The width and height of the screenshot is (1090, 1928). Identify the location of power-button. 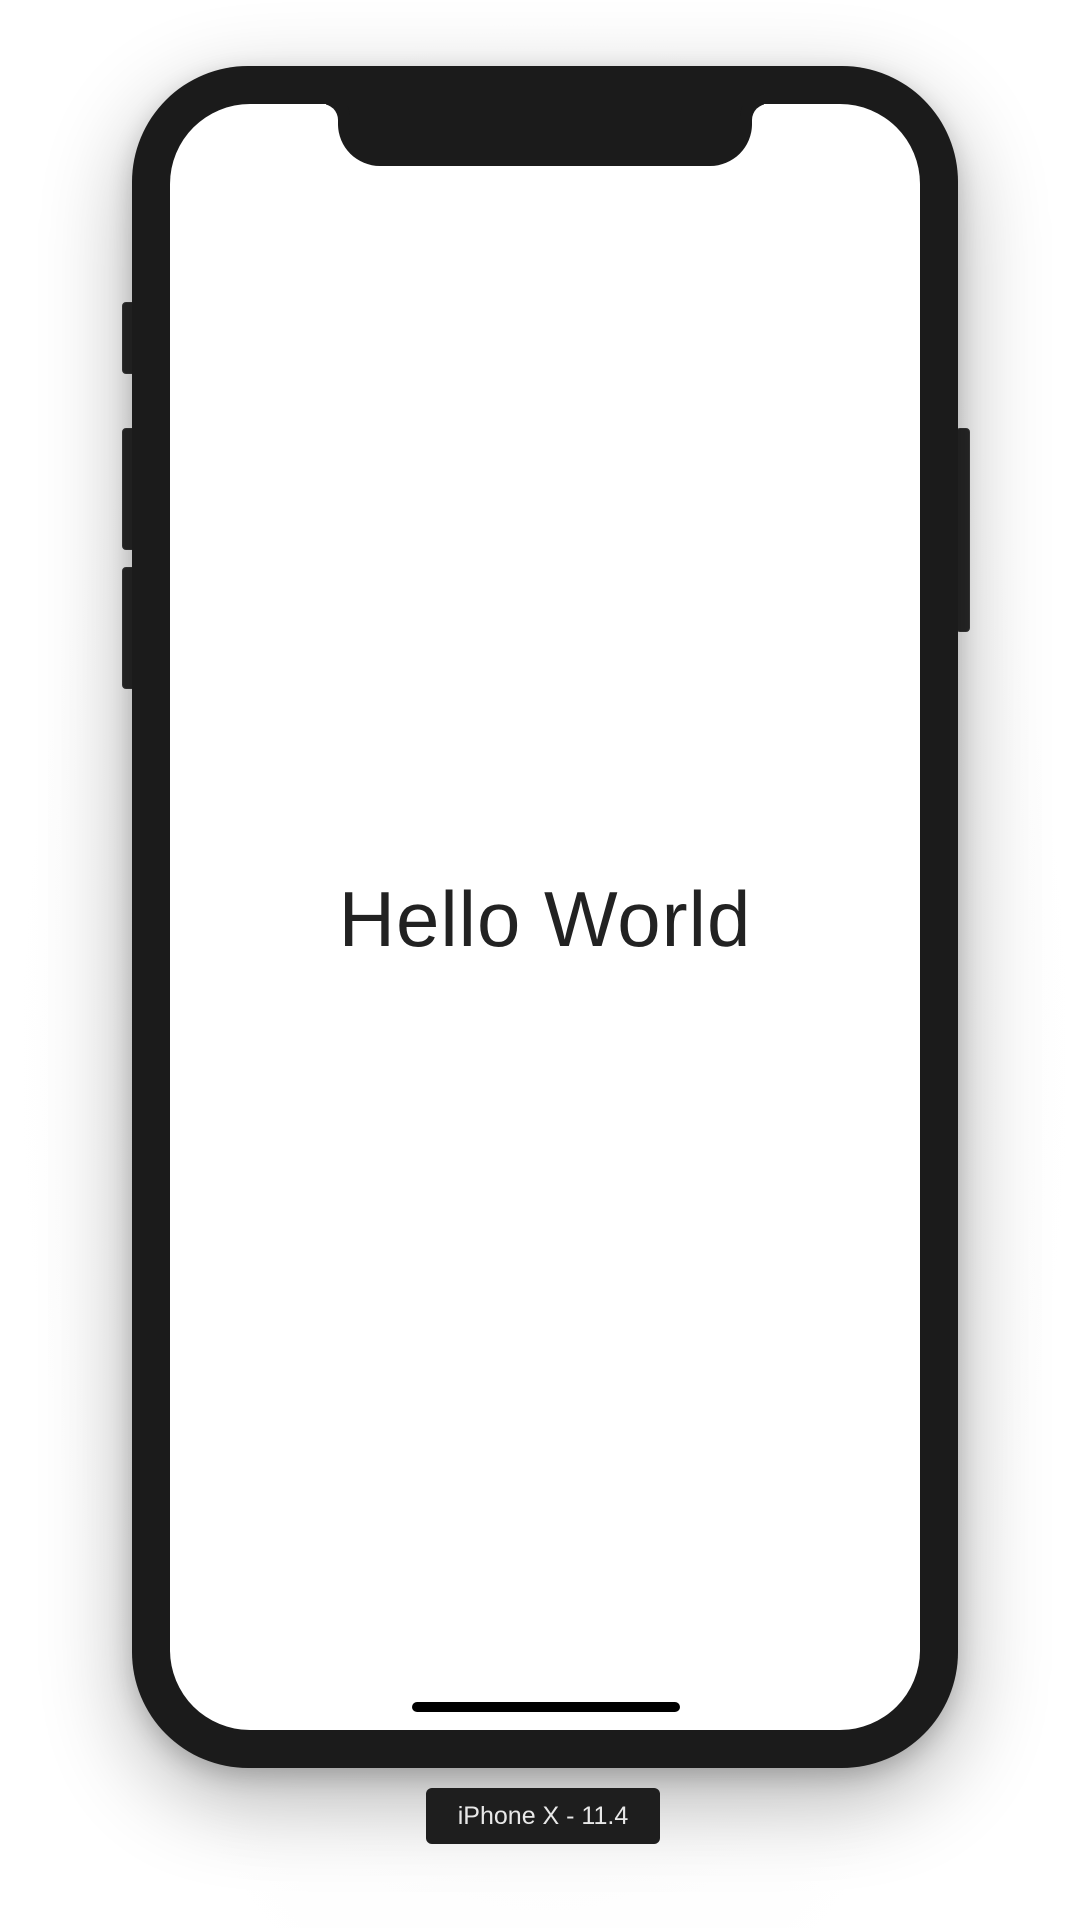
(963, 530).